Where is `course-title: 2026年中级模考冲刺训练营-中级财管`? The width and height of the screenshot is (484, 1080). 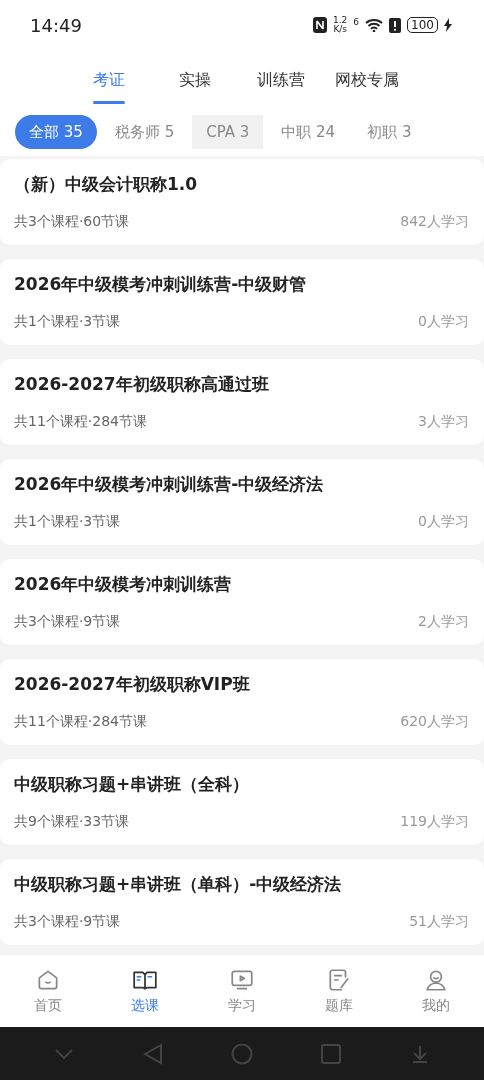 course-title: 2026年中级模考冲刺训练营-中级财管 is located at coordinates (161, 284).